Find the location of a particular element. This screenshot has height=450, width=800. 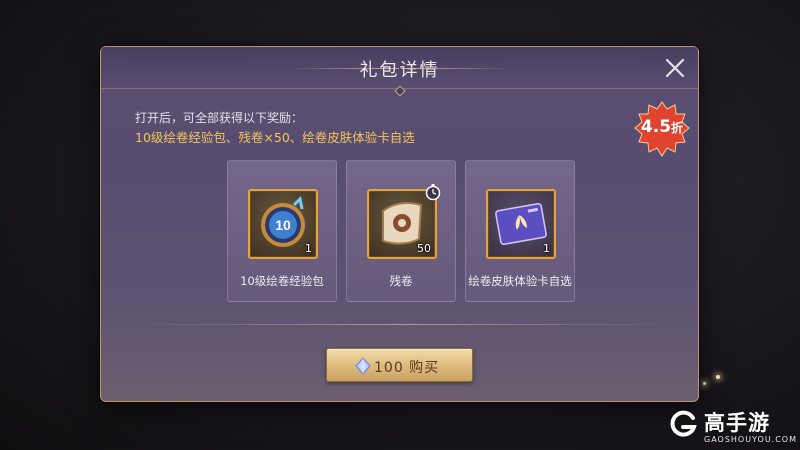

reward-card-scroll-fragment: 50 残卷 is located at coordinates (401, 231).